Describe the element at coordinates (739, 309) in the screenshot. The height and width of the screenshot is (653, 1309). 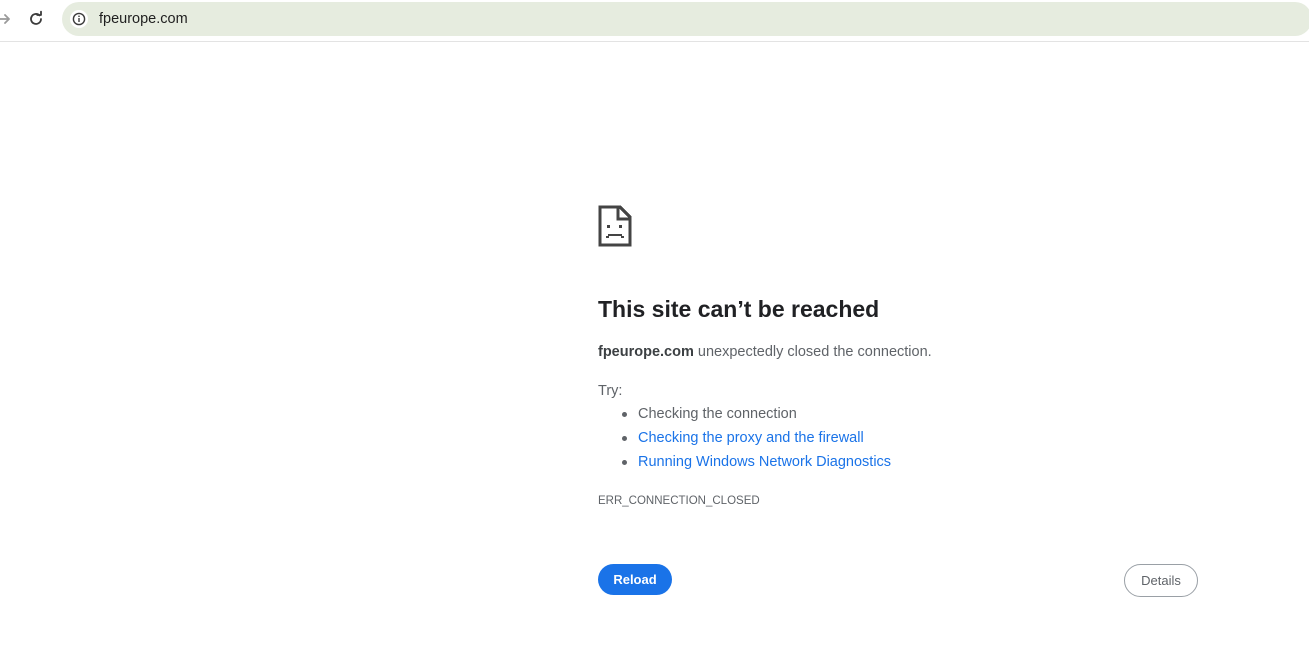
I see `error-title: This site can’t be reached` at that location.